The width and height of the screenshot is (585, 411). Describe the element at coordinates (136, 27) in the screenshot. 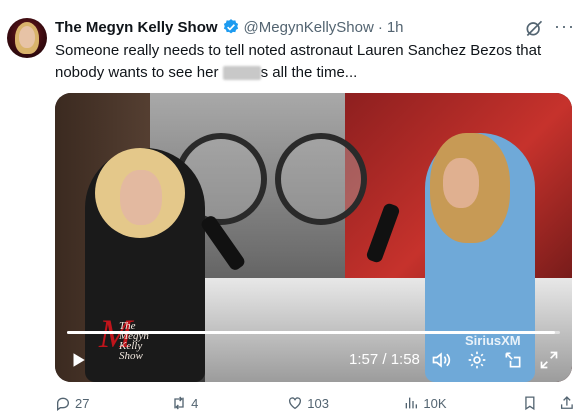

I see `author-name: The Megyn Kelly Show` at that location.